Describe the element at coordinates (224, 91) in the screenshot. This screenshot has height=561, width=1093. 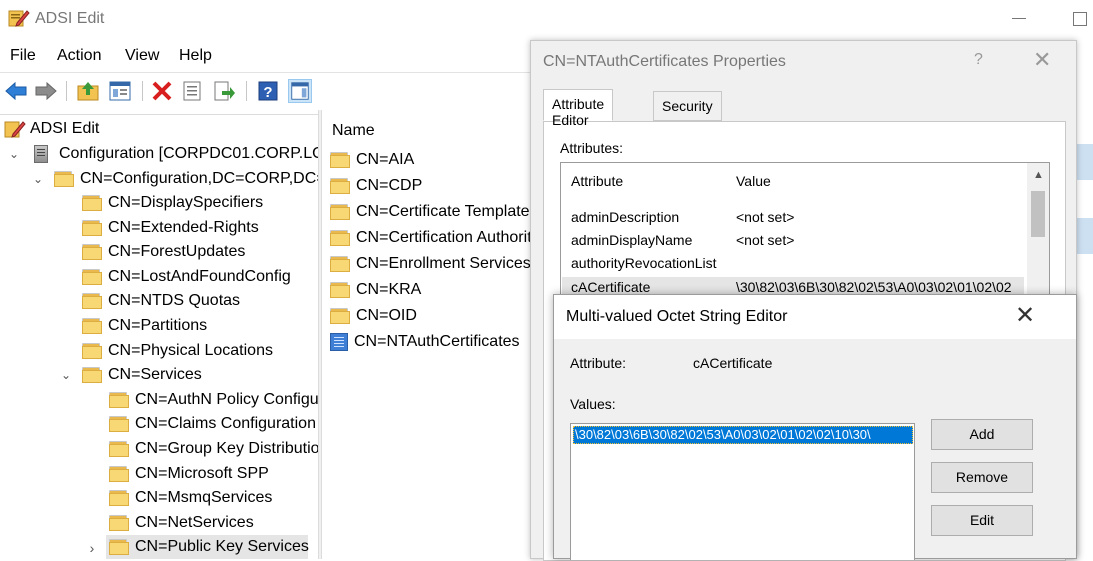
I see `export-list-icon` at that location.